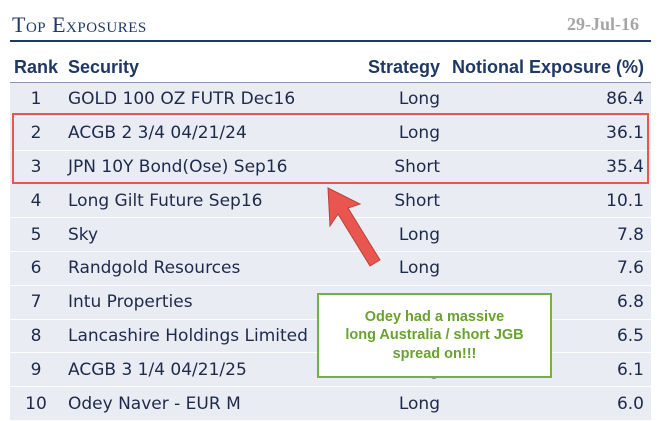  Describe the element at coordinates (403, 66) in the screenshot. I see `column-header-strategy: Strategy` at that location.